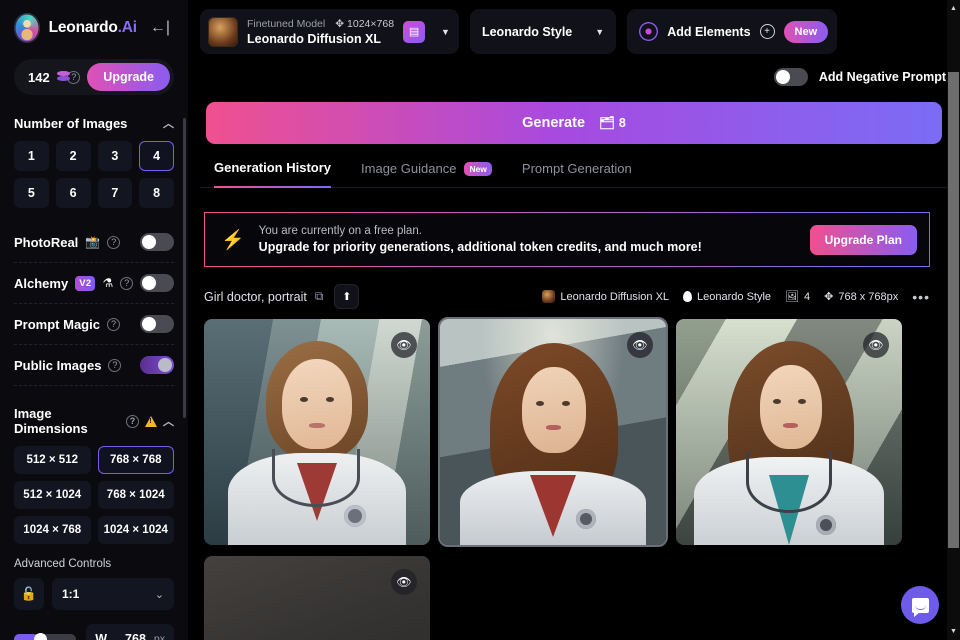  I want to click on width-field: W 768 px ⇅, so click(130, 632).